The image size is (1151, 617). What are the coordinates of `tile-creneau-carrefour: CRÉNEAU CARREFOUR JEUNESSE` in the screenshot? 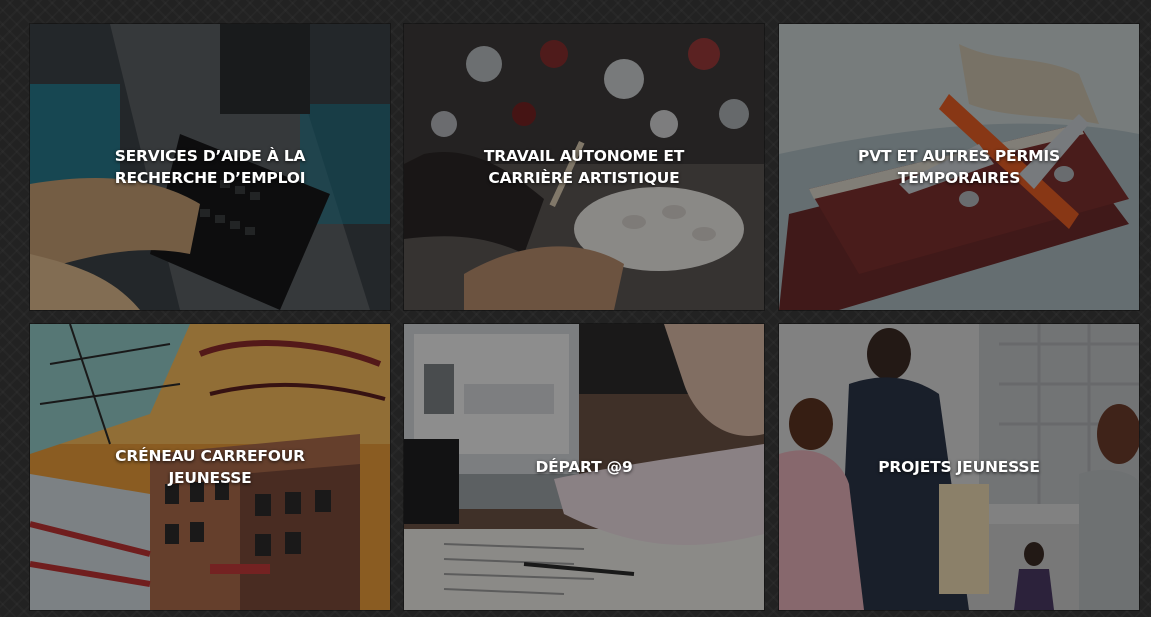 It's located at (210, 467).